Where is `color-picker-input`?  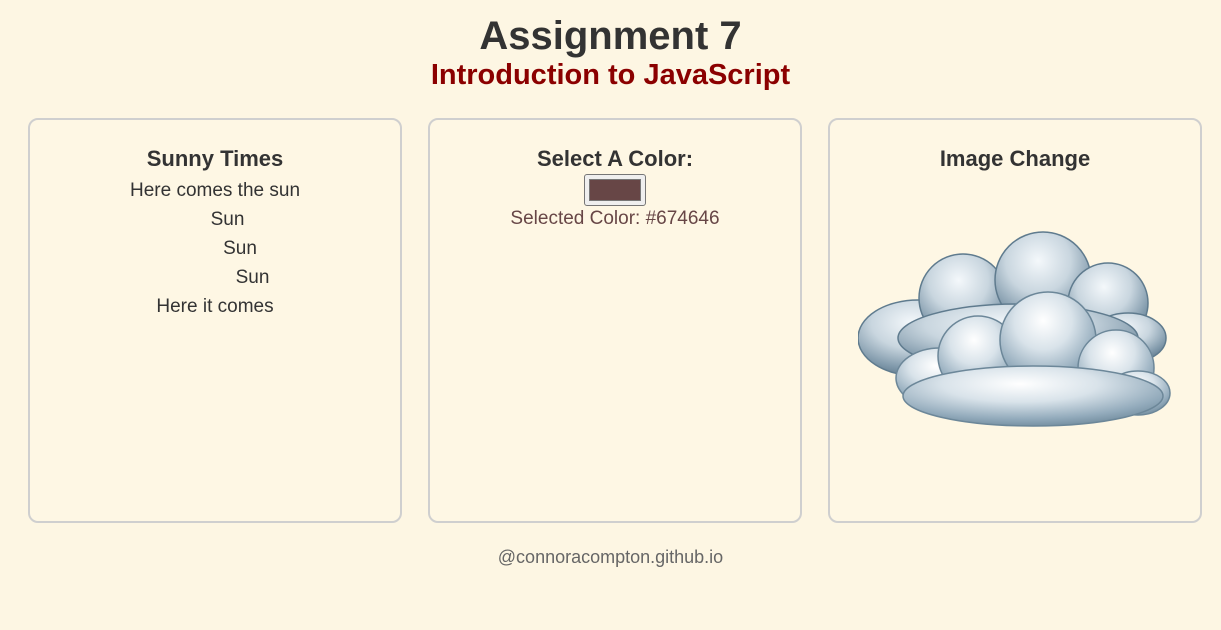
color-picker-input is located at coordinates (615, 190).